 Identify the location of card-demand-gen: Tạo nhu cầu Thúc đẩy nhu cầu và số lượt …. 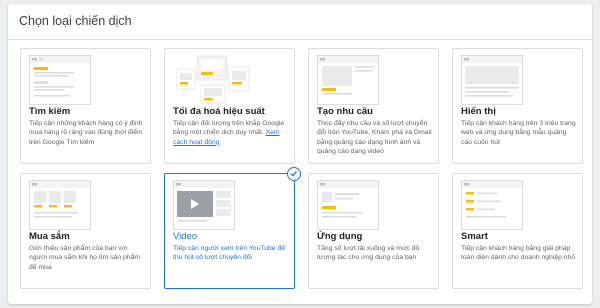
(373, 106).